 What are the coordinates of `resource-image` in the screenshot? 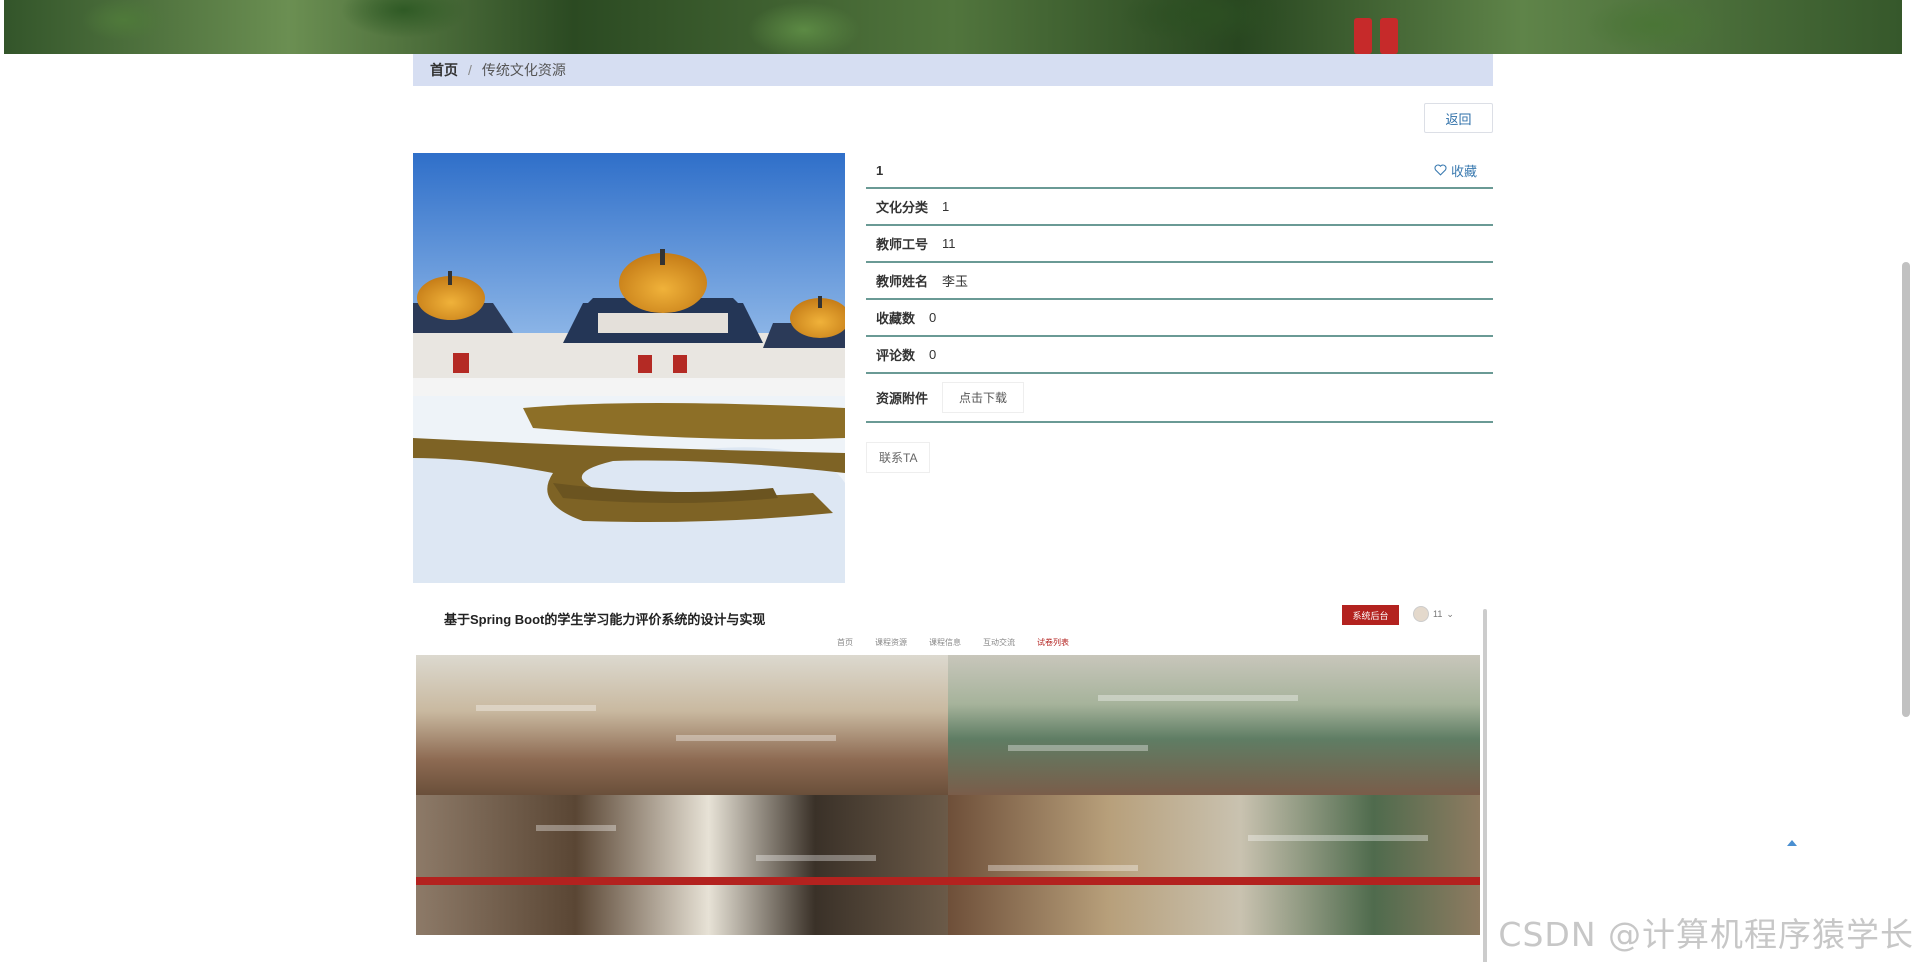 It's located at (629, 368).